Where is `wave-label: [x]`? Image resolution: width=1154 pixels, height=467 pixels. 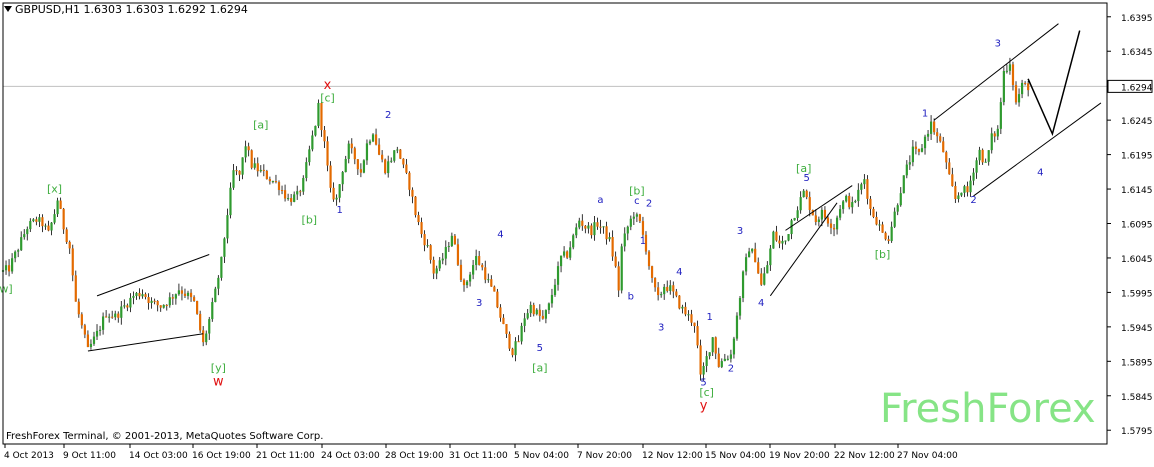 wave-label: [x] is located at coordinates (54, 188).